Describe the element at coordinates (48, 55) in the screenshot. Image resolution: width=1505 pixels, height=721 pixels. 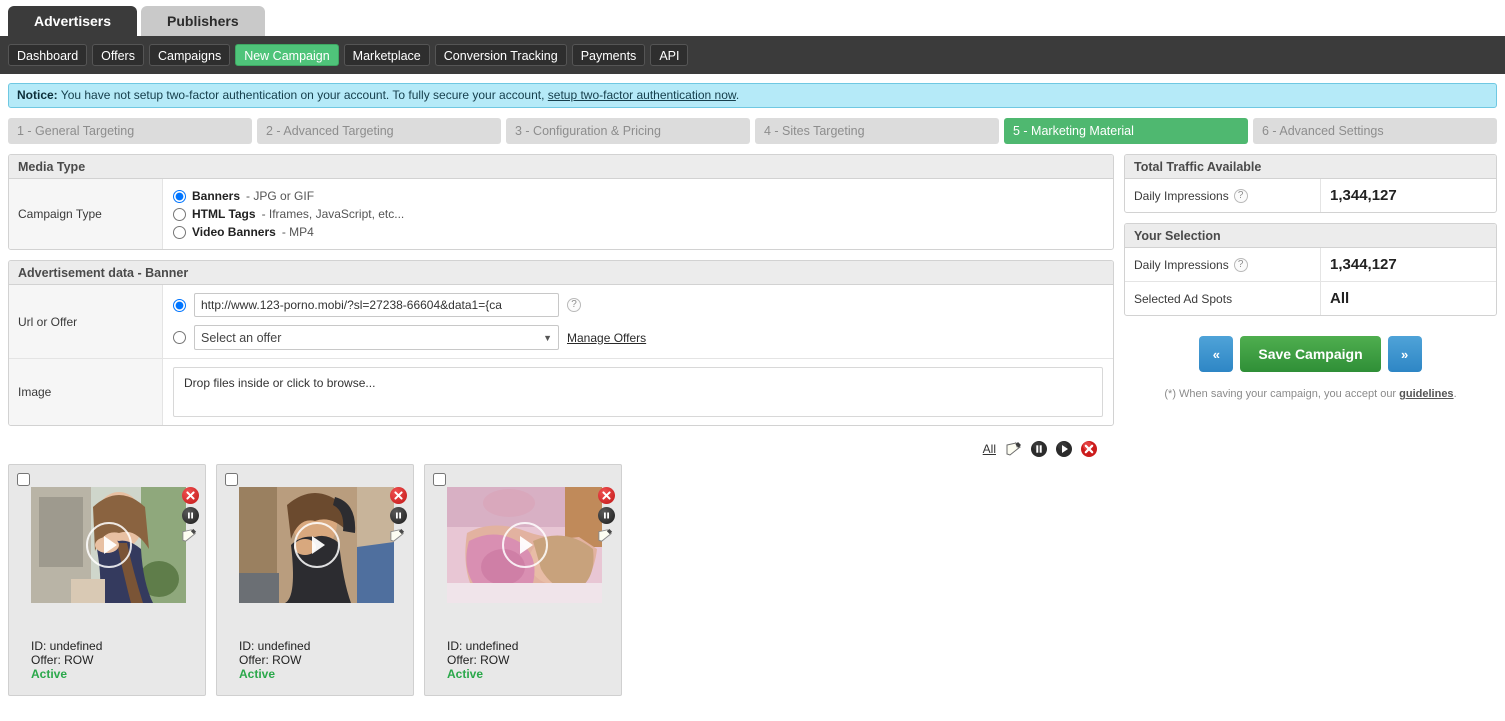
I see `nav-item-dashboard: Dashboard` at that location.